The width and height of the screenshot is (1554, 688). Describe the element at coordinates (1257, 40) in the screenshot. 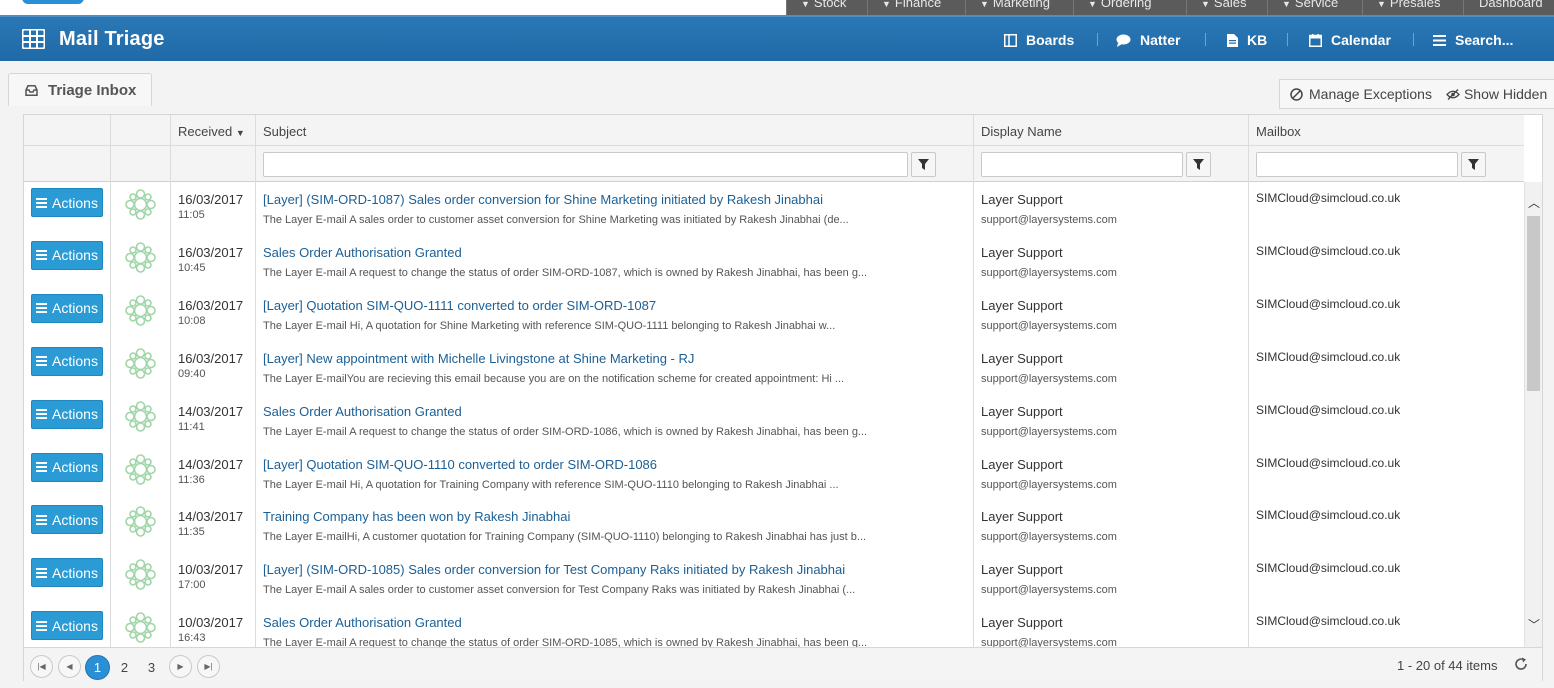

I see `nav-kb-label: KB` at that location.